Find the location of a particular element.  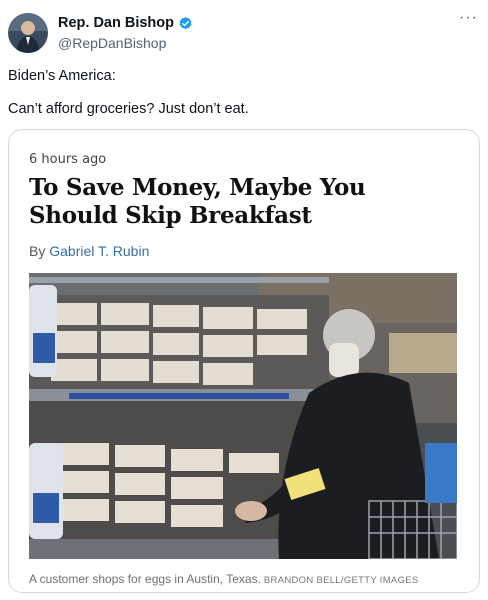

article-byline: By Gabriel T. Rubin is located at coordinates (89, 251).